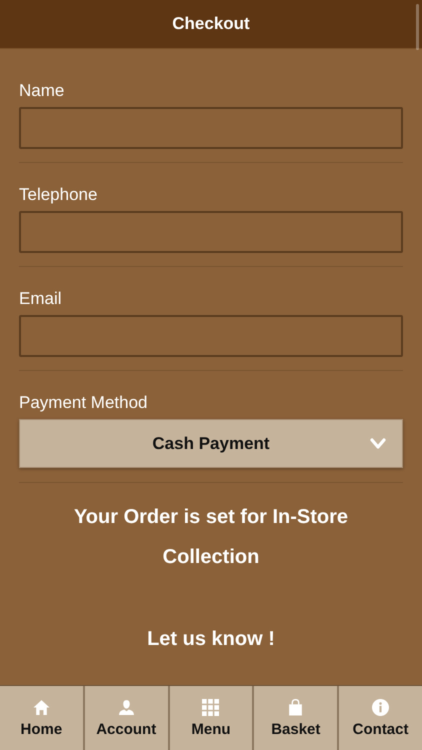 The width and height of the screenshot is (422, 750). Describe the element at coordinates (211, 24) in the screenshot. I see `page-title: Checkout` at that location.